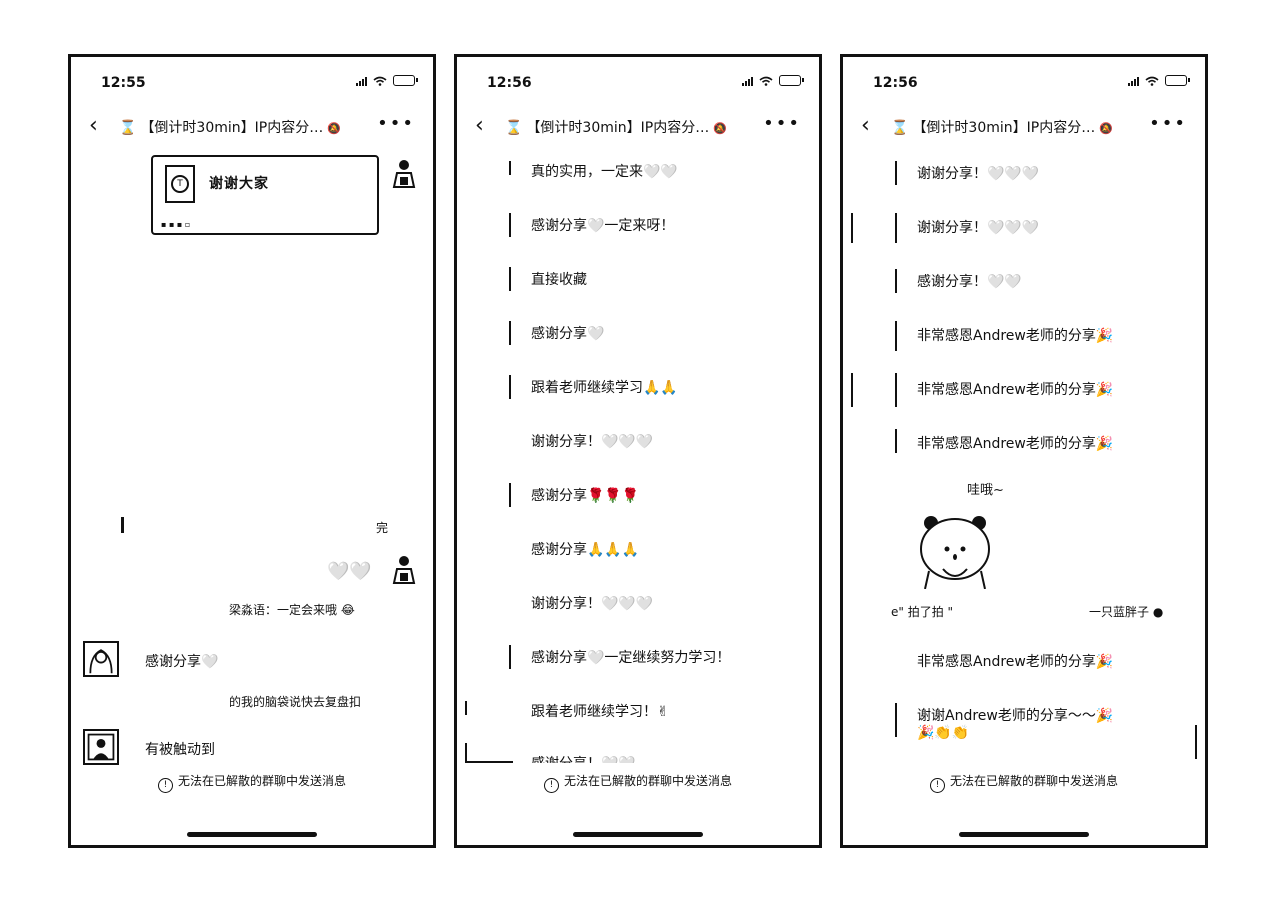  I want to click on message-text: 直接收藏, so click(559, 280).